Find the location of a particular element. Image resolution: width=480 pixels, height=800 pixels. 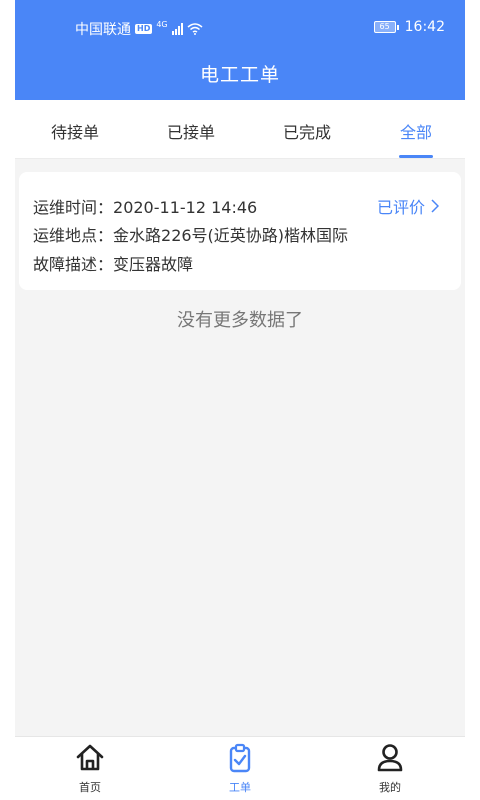

evaluated-link: 已评价 is located at coordinates (408, 206).